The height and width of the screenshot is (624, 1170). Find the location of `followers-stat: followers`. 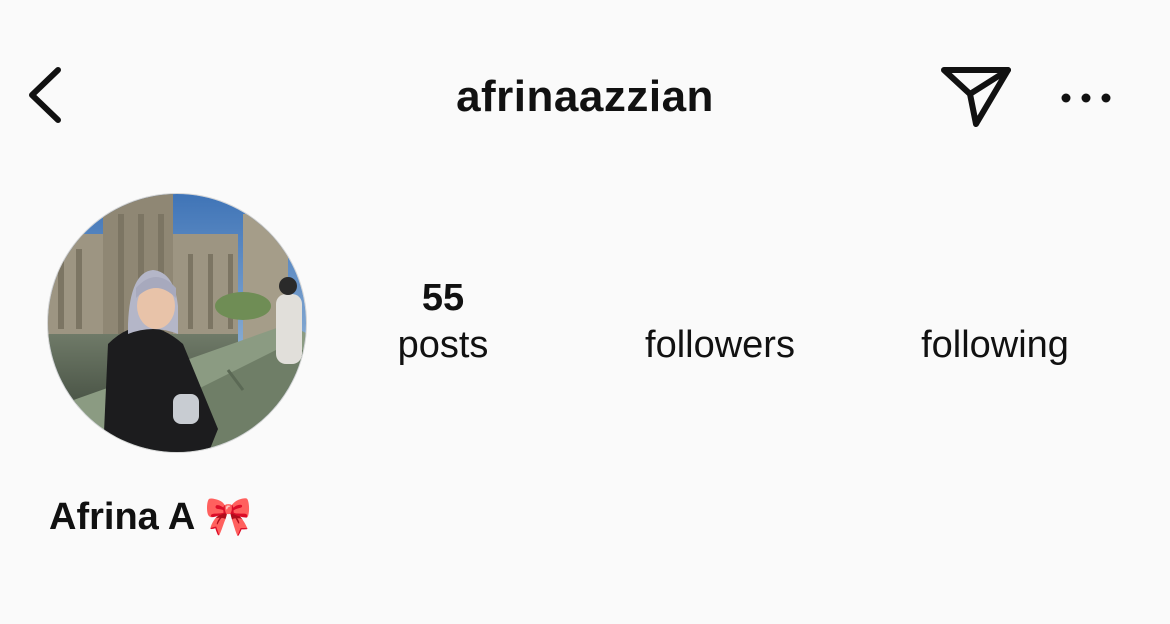

followers-stat: followers is located at coordinates (720, 322).